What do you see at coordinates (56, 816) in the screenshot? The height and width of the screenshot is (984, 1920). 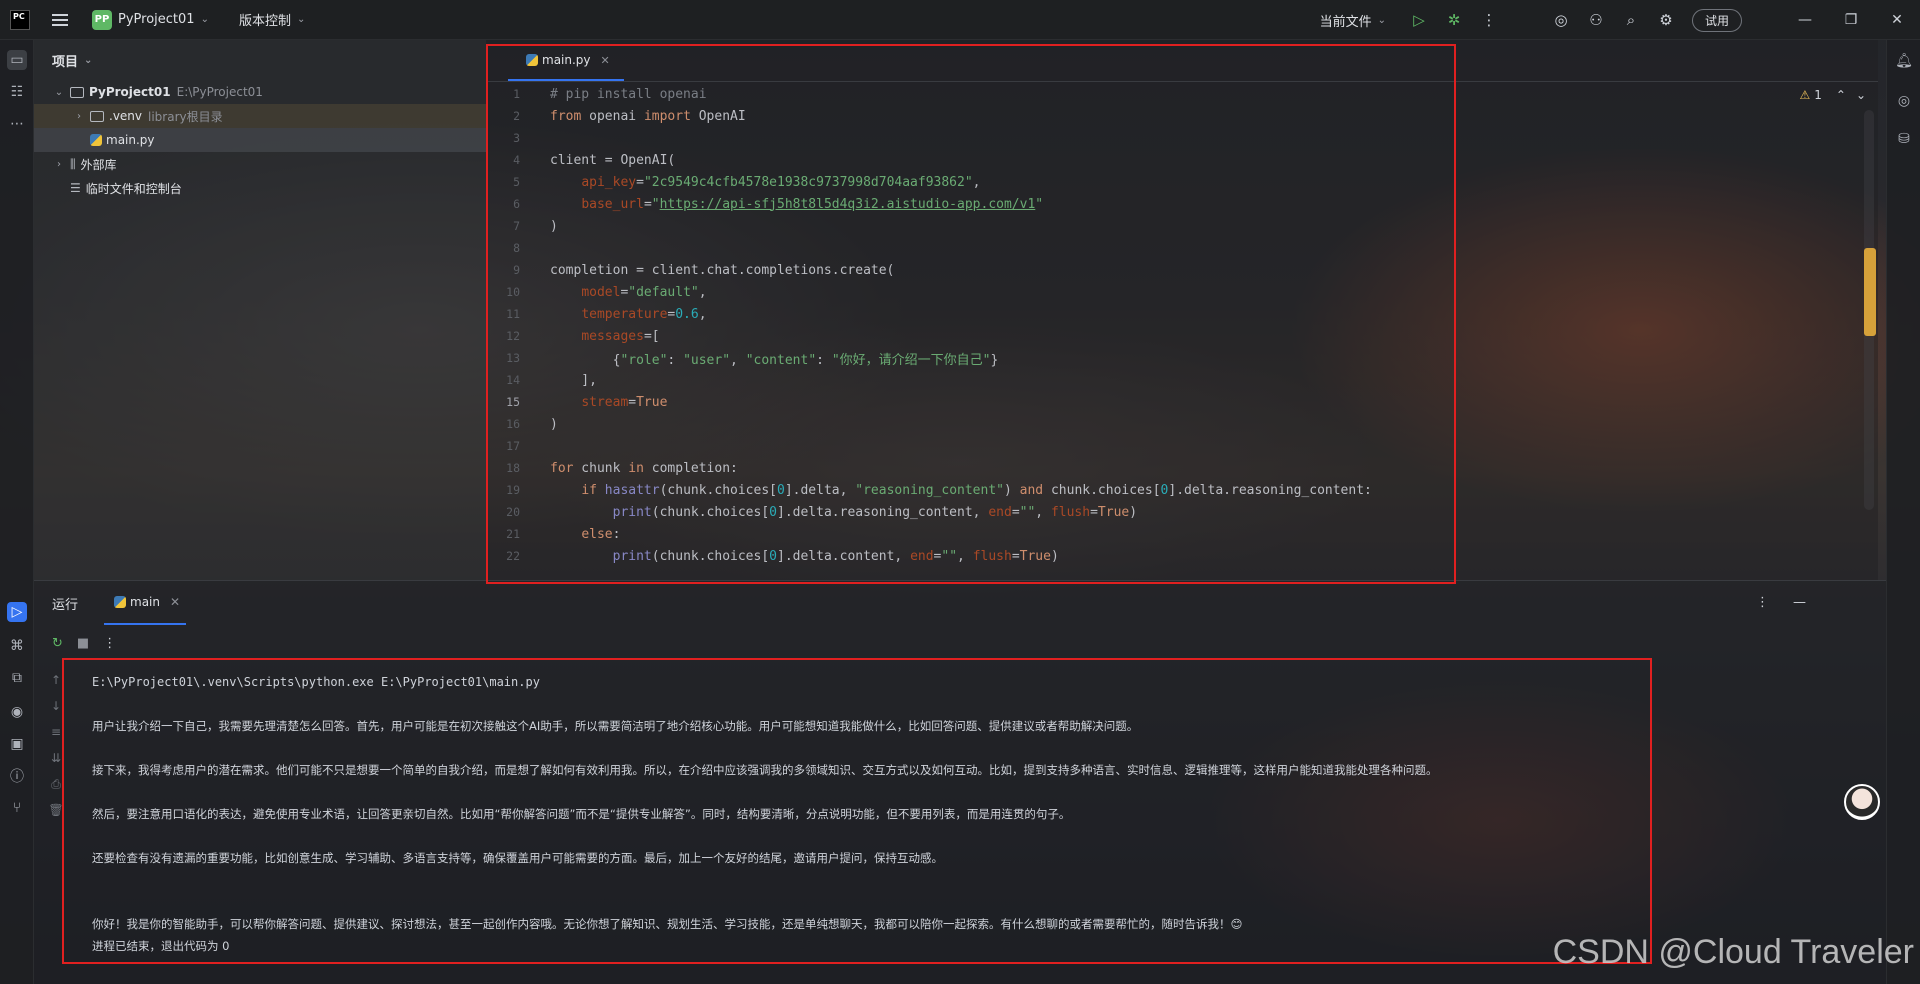 I see `trash-icon: 🗑︎` at bounding box center [56, 816].